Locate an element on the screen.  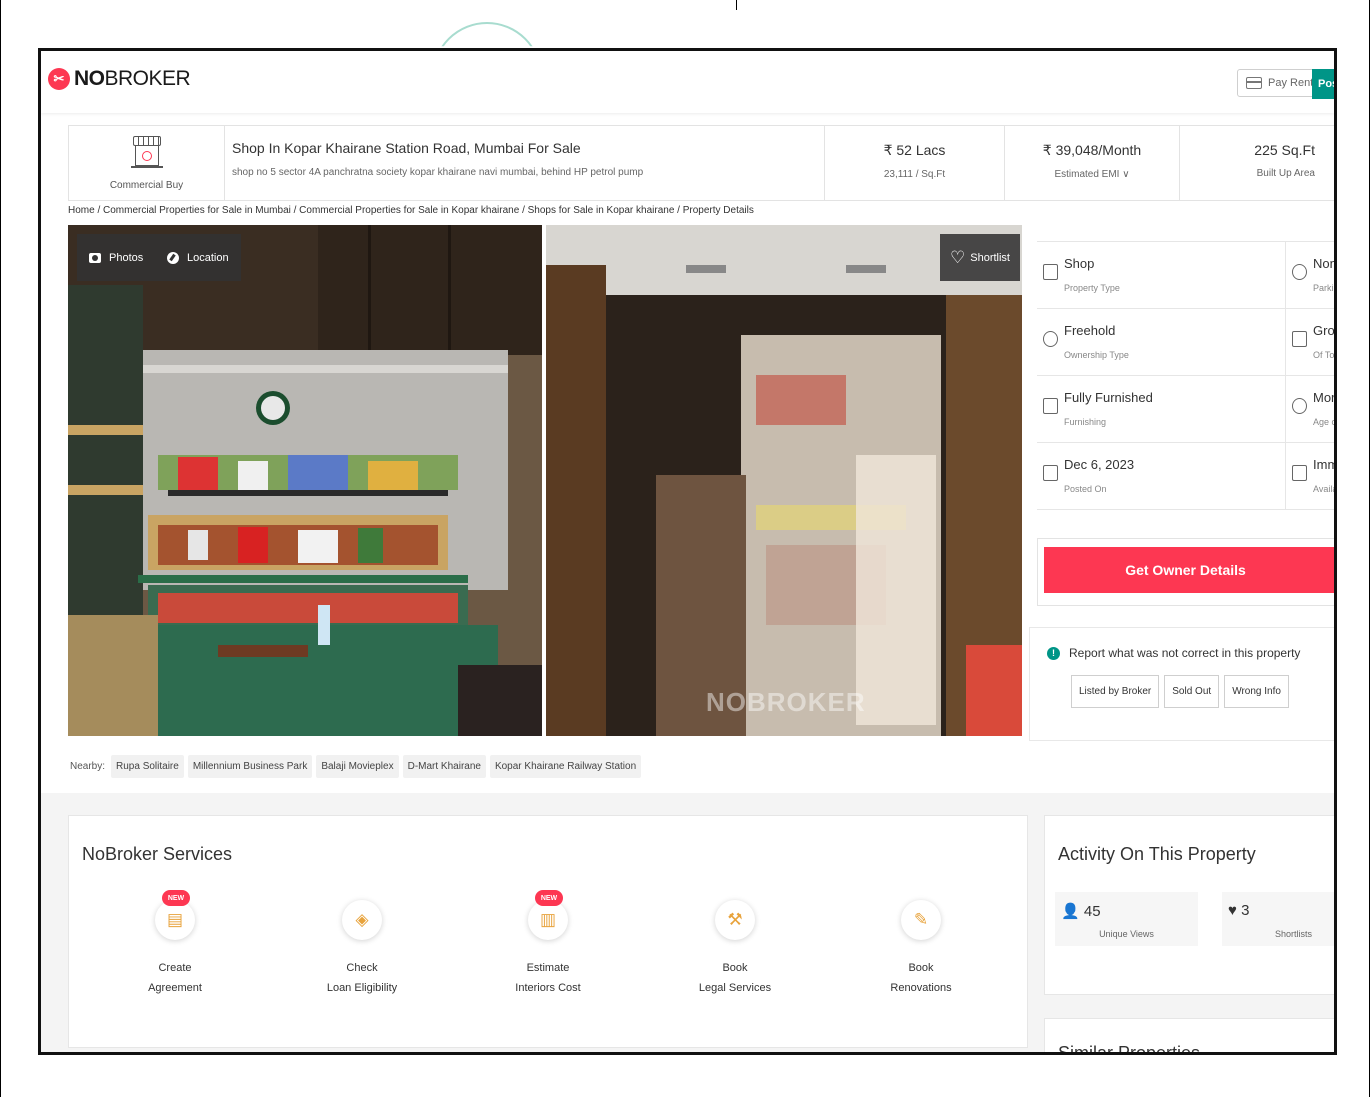
info-icon: ! is located at coordinates (1053, 653).